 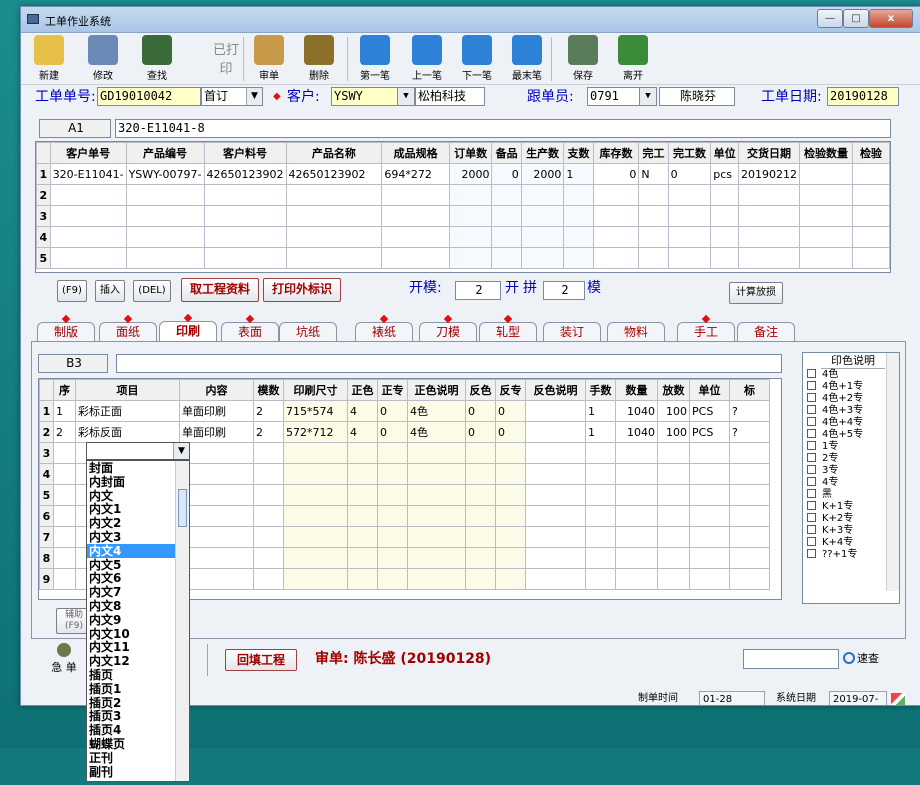 What do you see at coordinates (232, 96) in the screenshot?
I see `order-type-select: 首订 ▼` at bounding box center [232, 96].